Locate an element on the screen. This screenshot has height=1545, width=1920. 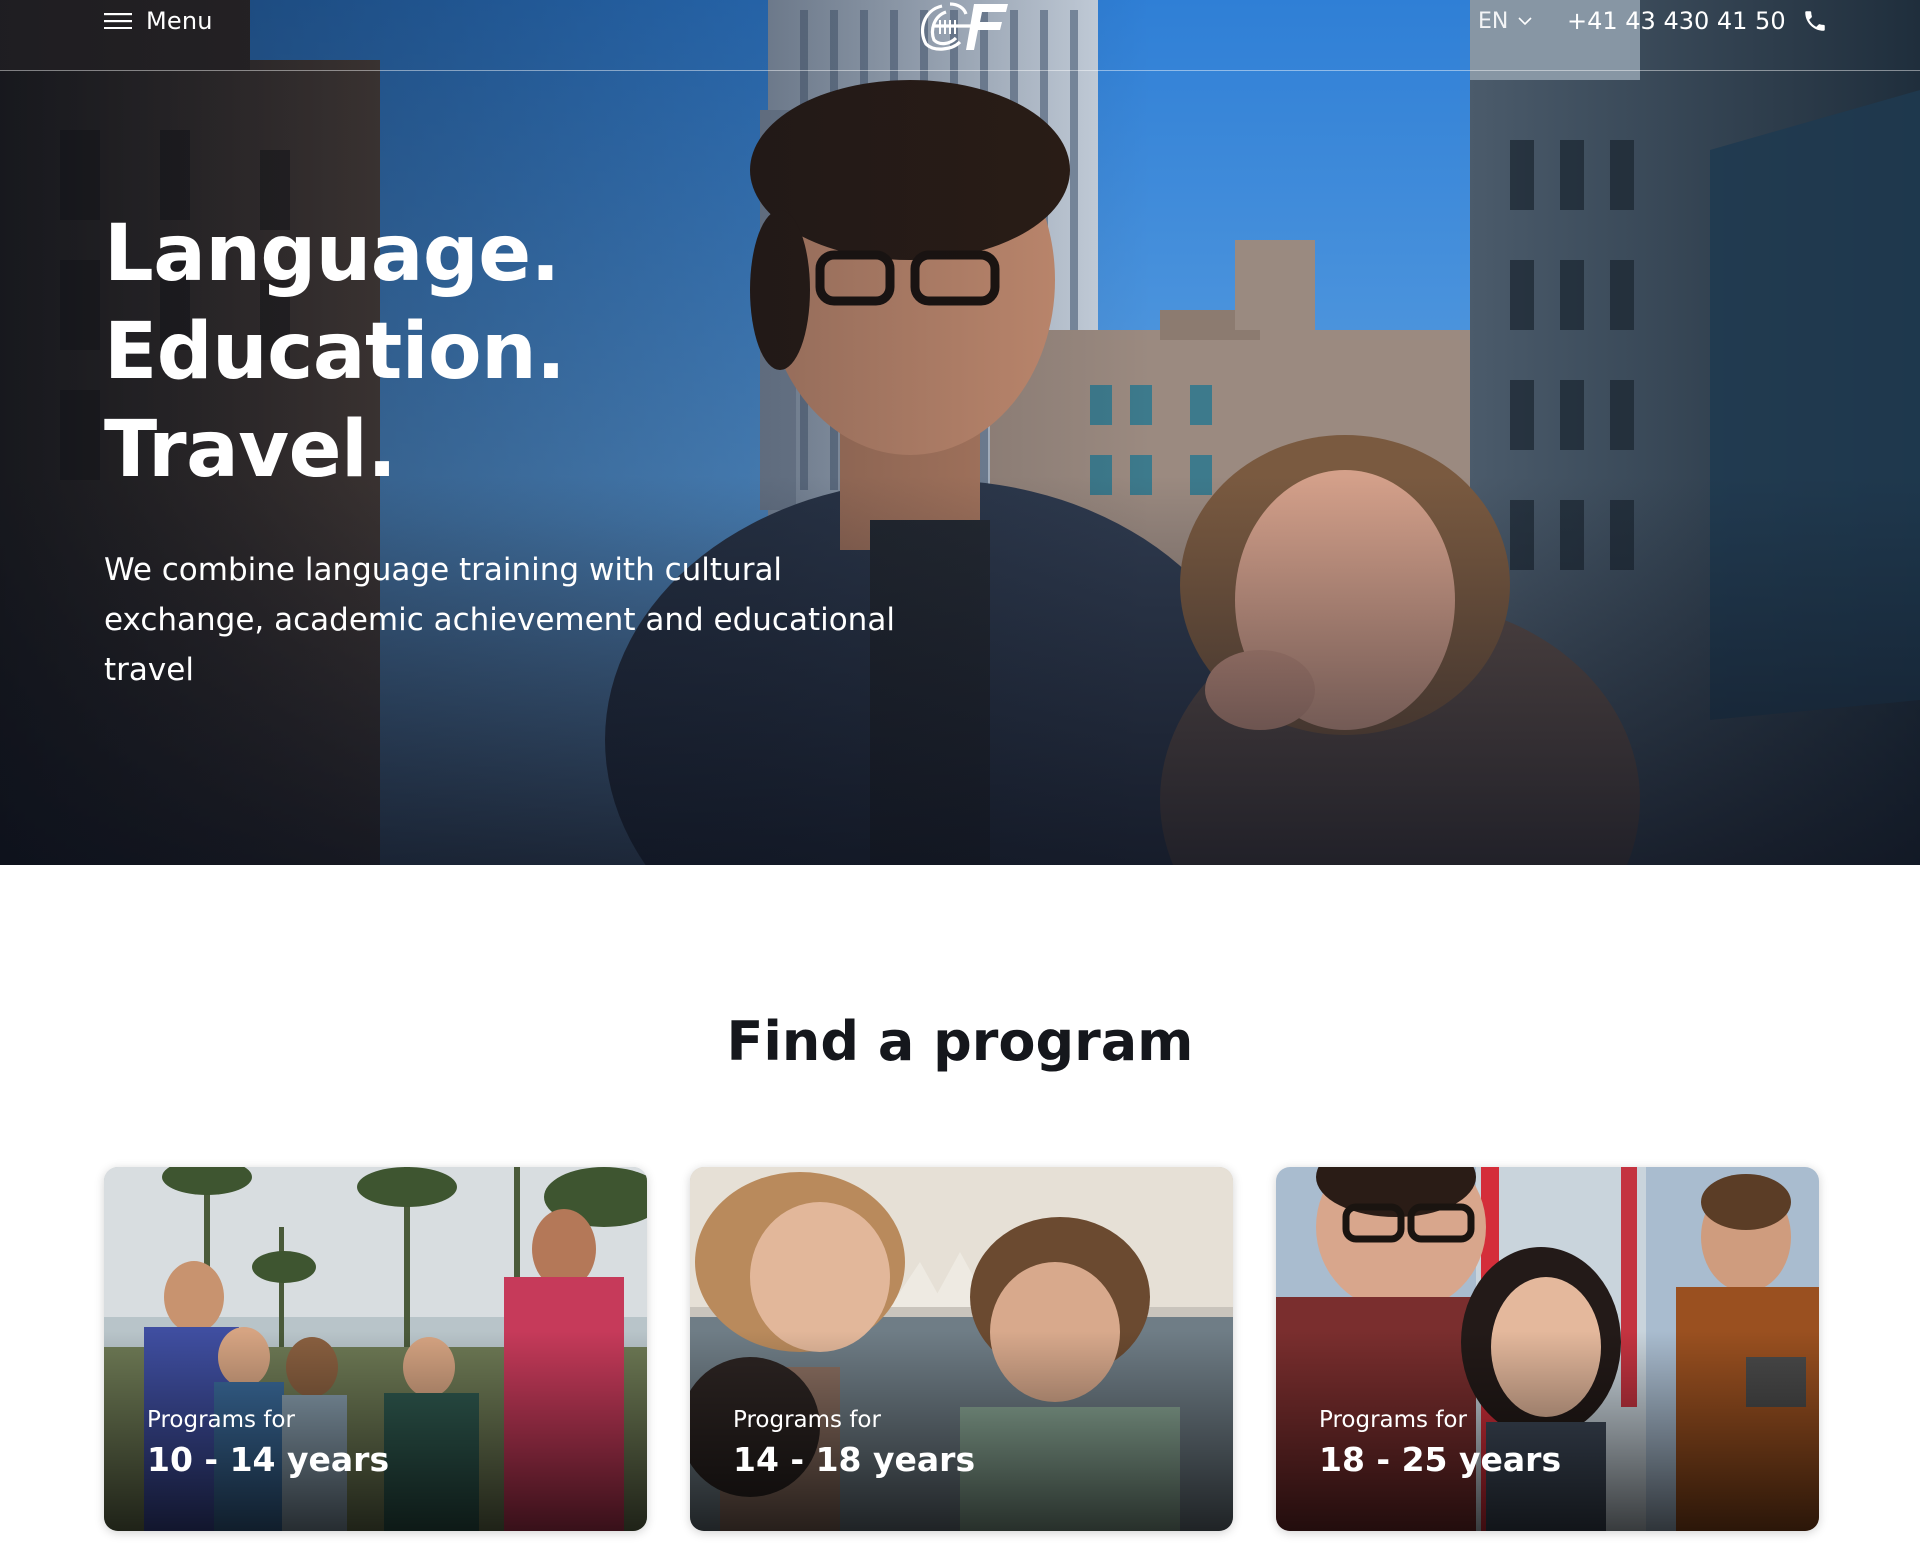
ef-logo is located at coordinates (961, 26).